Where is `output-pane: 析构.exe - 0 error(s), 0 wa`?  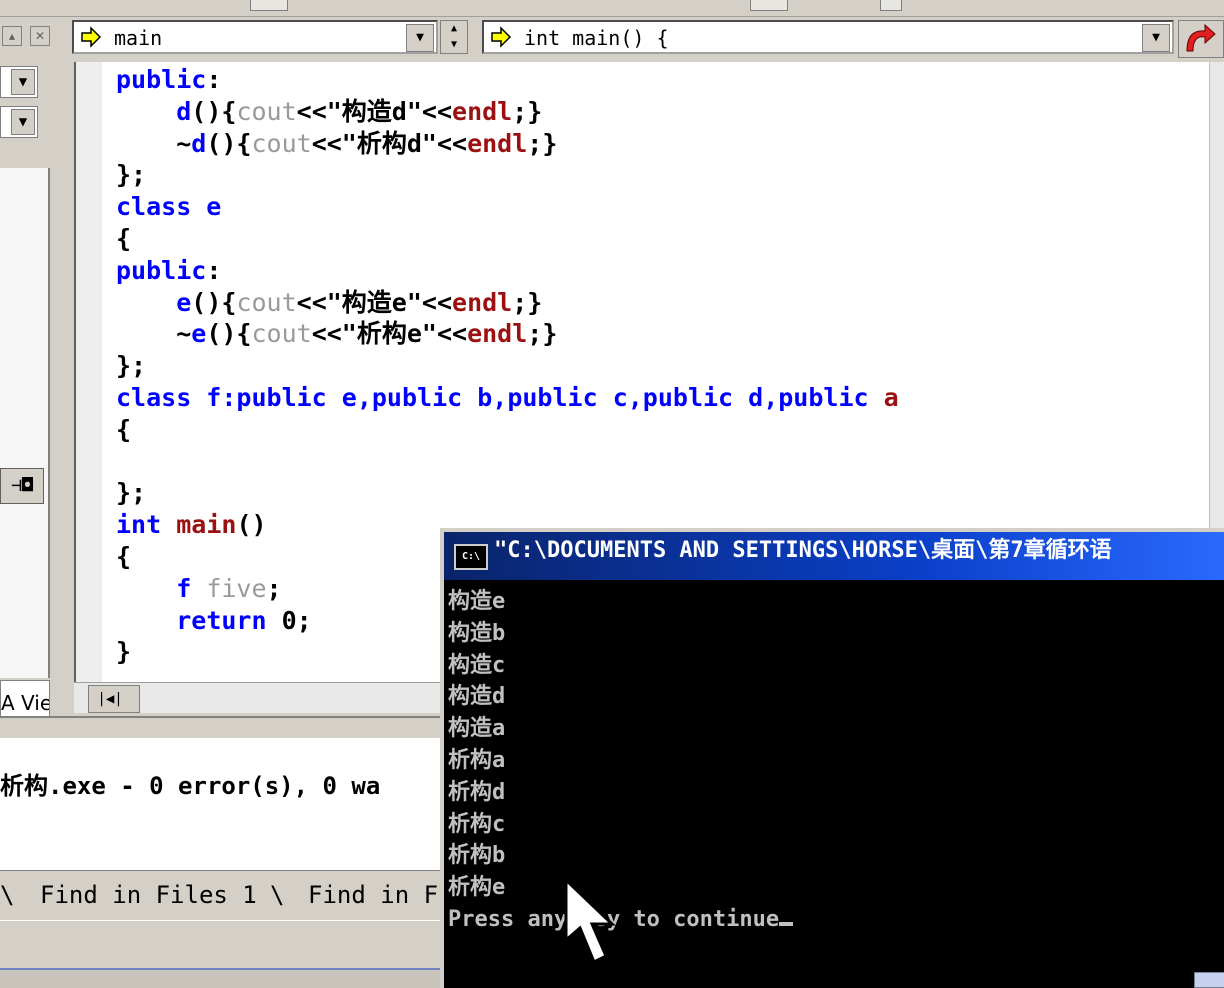
output-pane: 析构.exe - 0 error(s), 0 wa is located at coordinates (225, 804).